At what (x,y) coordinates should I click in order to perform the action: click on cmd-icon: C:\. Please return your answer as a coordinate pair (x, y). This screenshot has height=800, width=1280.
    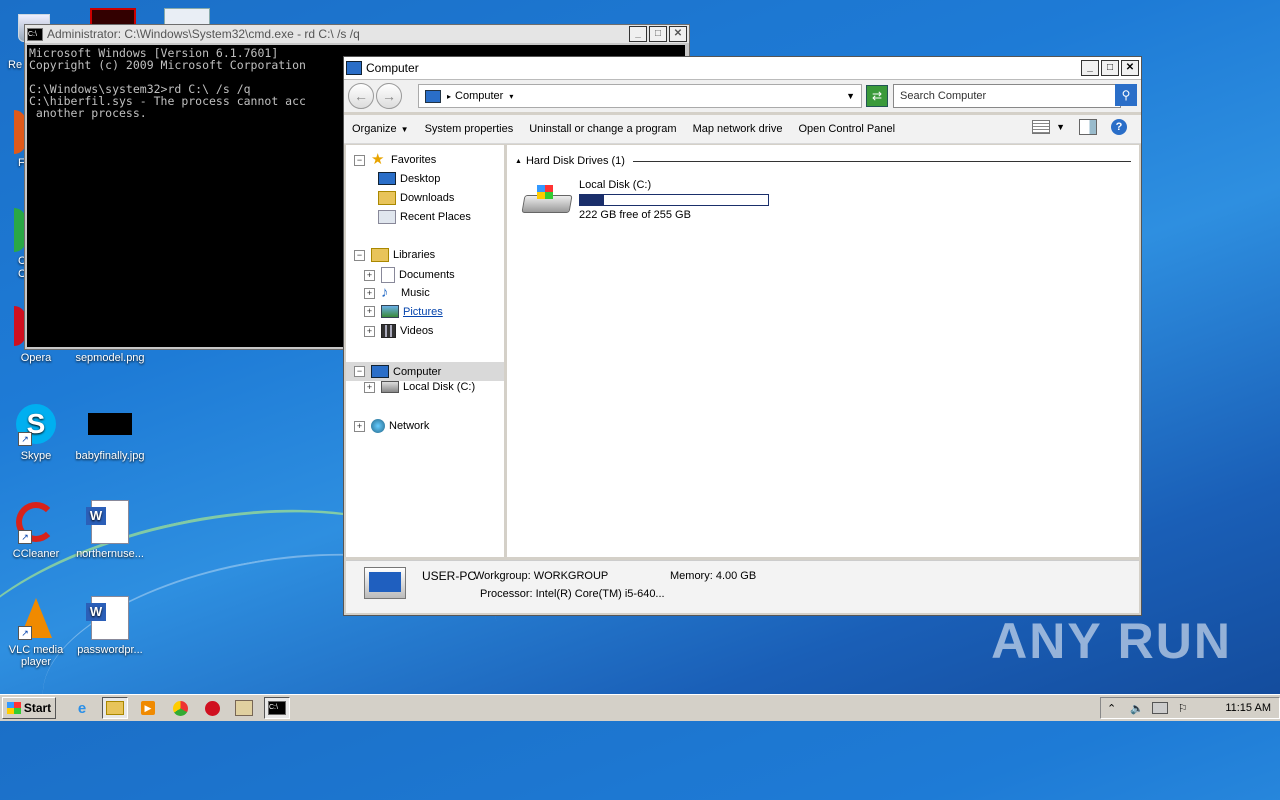
    Looking at the image, I should click on (277, 708).